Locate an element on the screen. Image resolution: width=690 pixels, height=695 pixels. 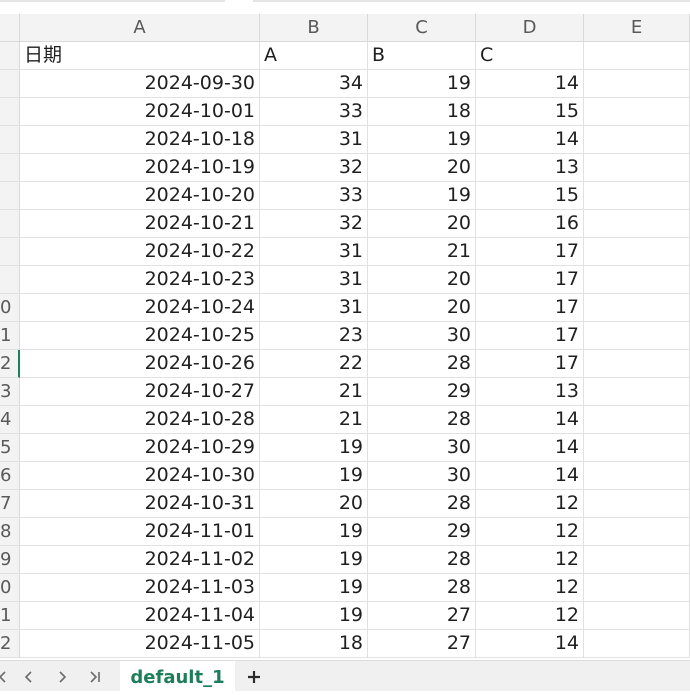
date-cell: 2024-10-21 is located at coordinates (140, 224).